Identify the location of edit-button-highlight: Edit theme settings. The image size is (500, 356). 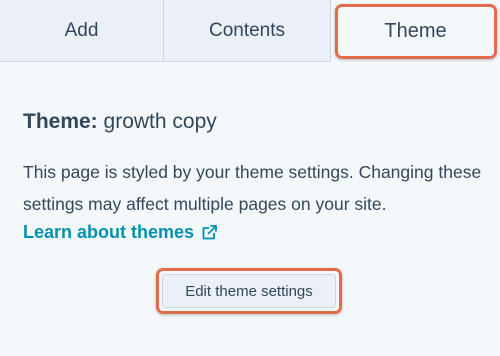
(249, 291).